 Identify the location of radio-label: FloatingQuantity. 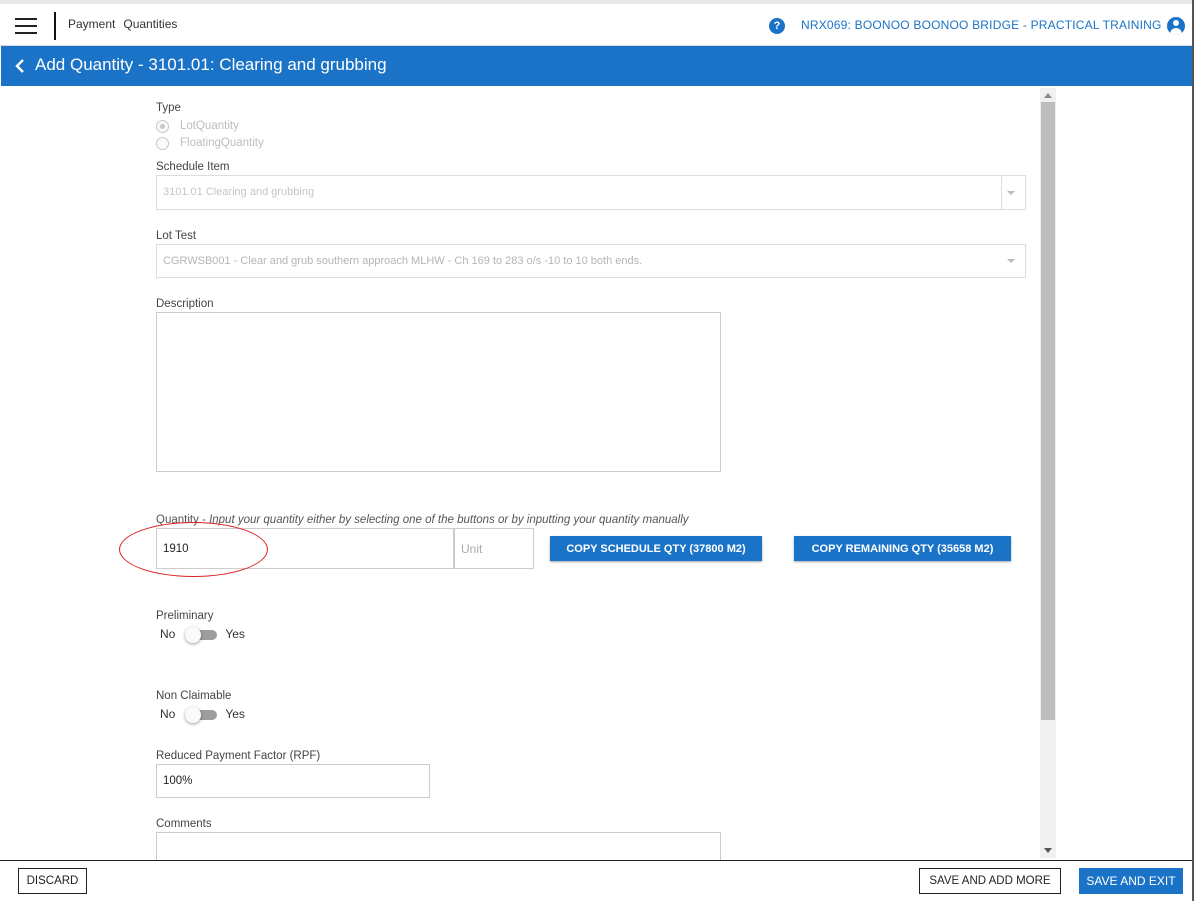
(222, 143).